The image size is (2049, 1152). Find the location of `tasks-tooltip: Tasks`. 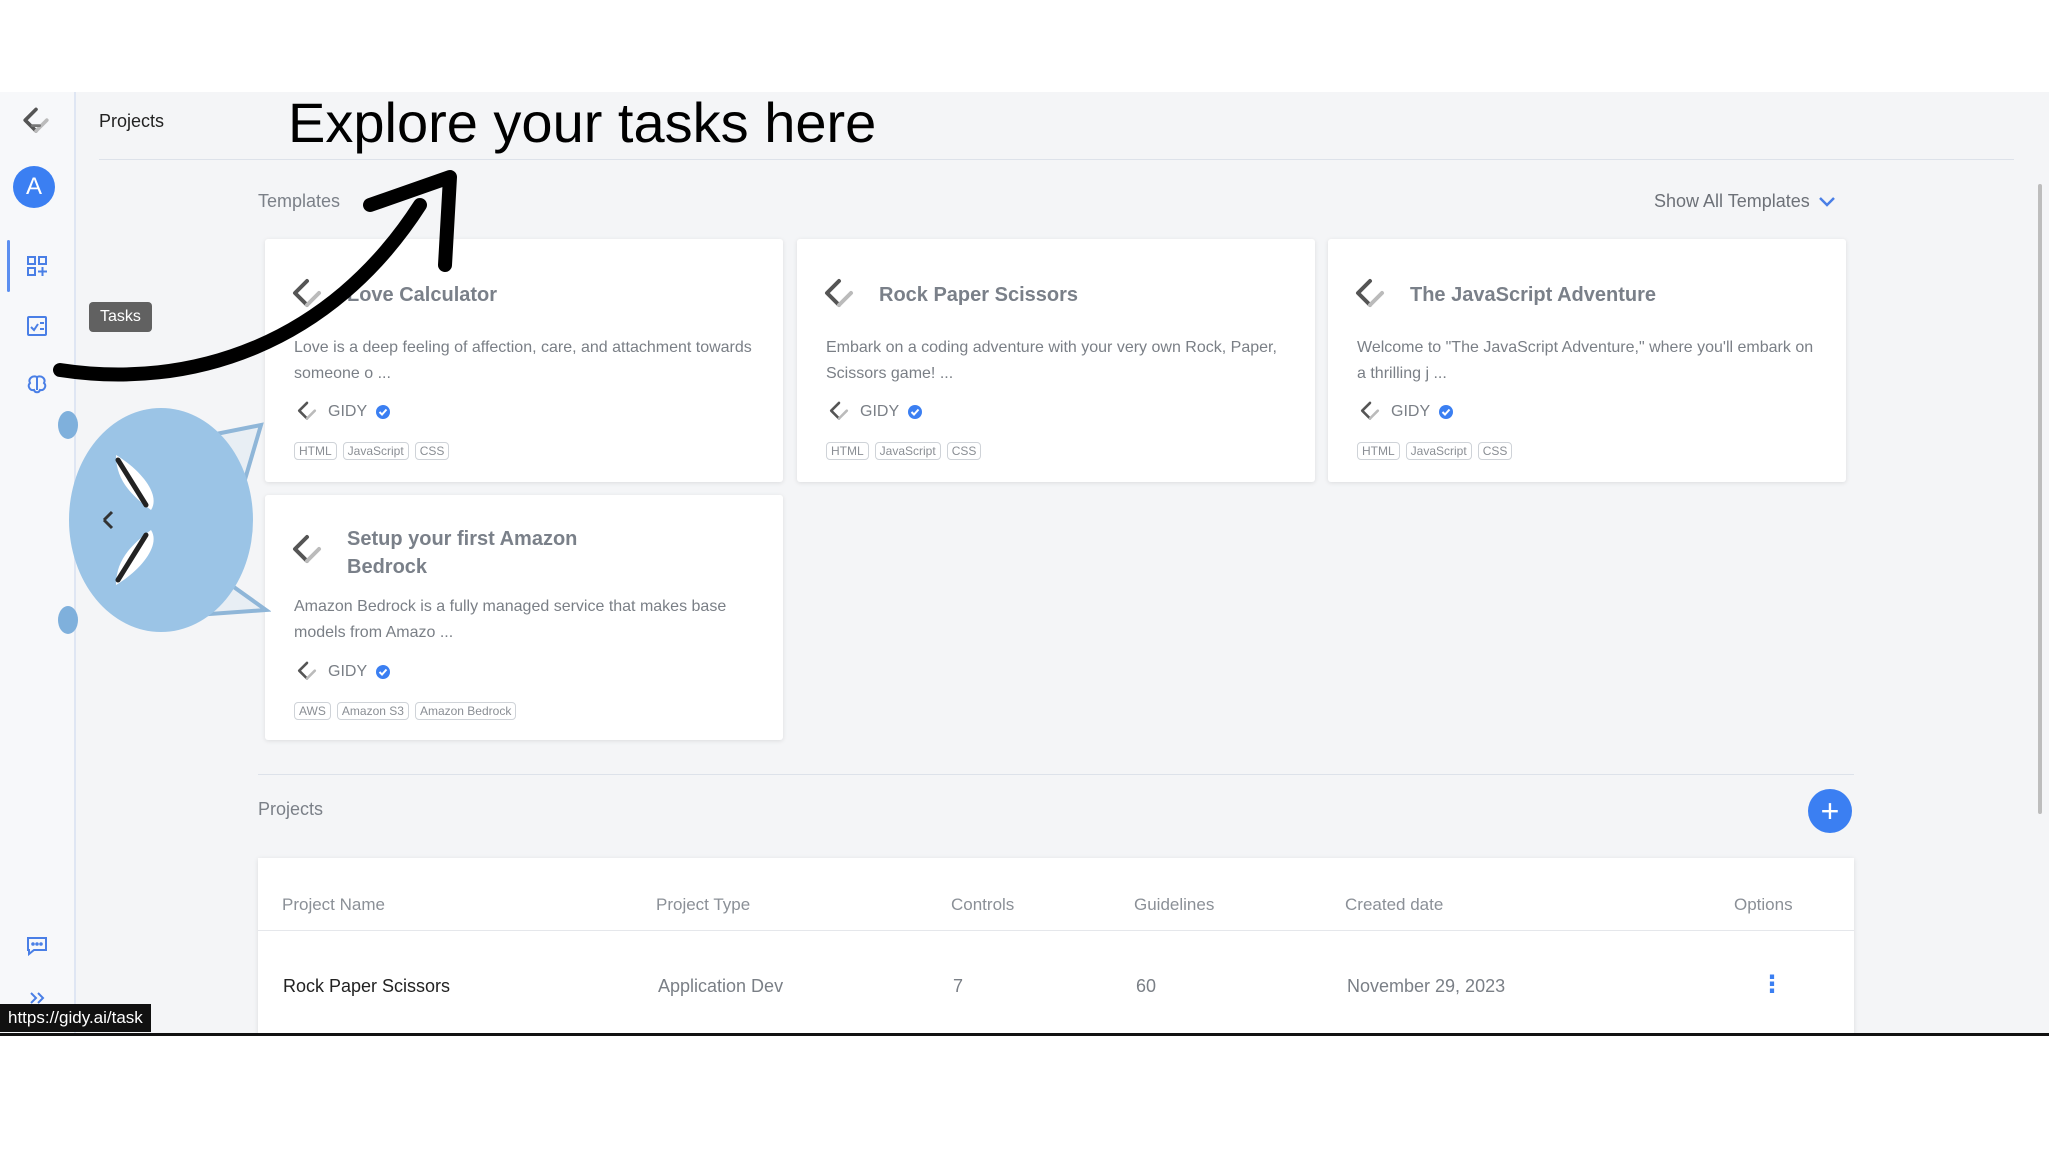

tasks-tooltip: Tasks is located at coordinates (120, 317).